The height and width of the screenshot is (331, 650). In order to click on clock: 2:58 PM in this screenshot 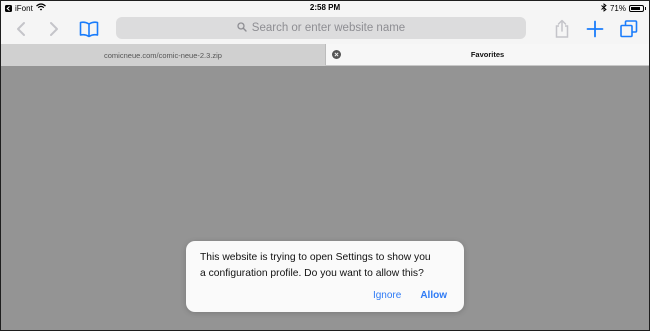, I will do `click(325, 7)`.